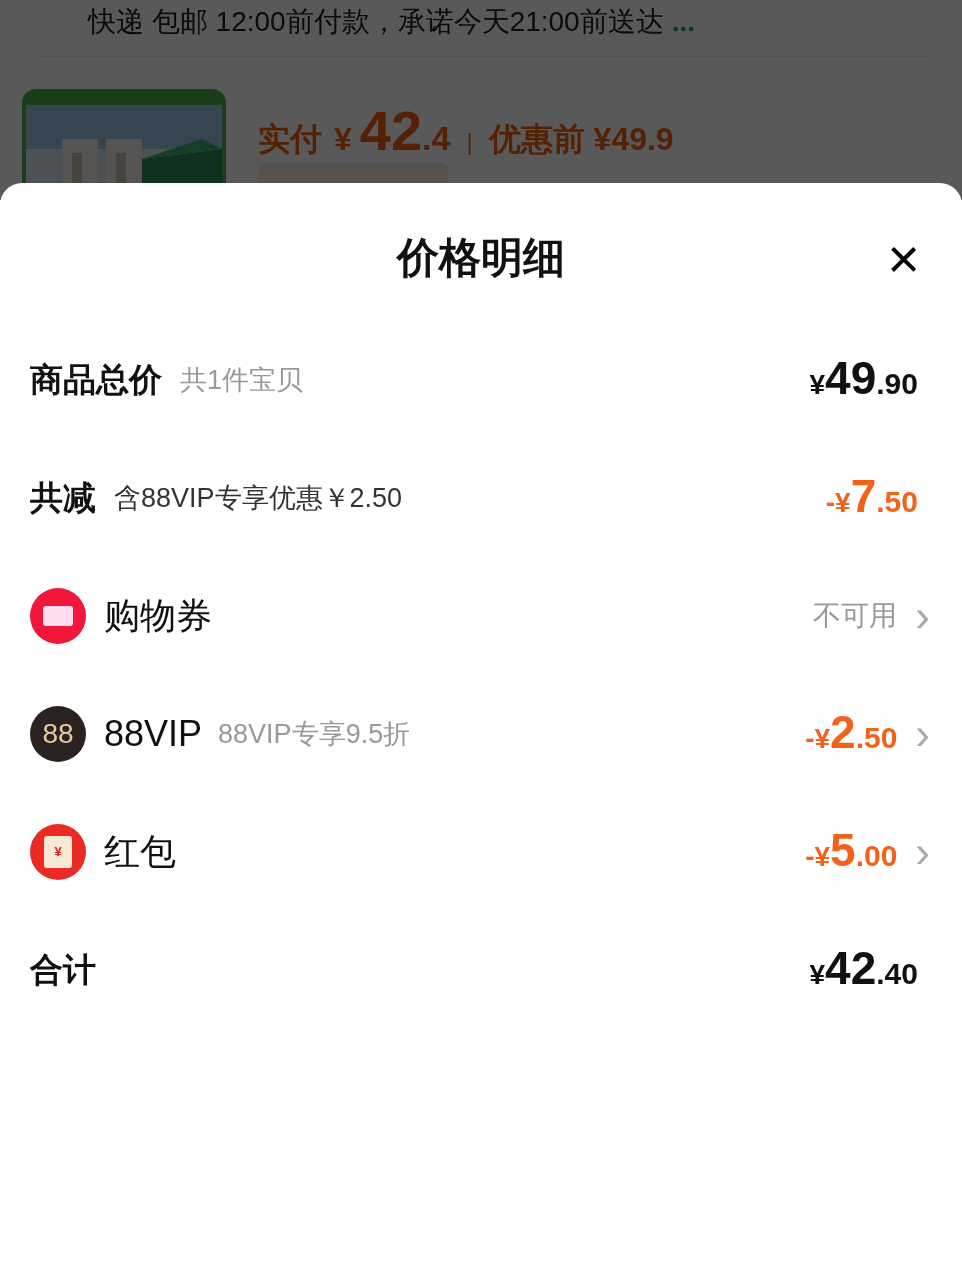 This screenshot has height=1274, width=962. I want to click on envelope-icon: ¥, so click(58, 852).